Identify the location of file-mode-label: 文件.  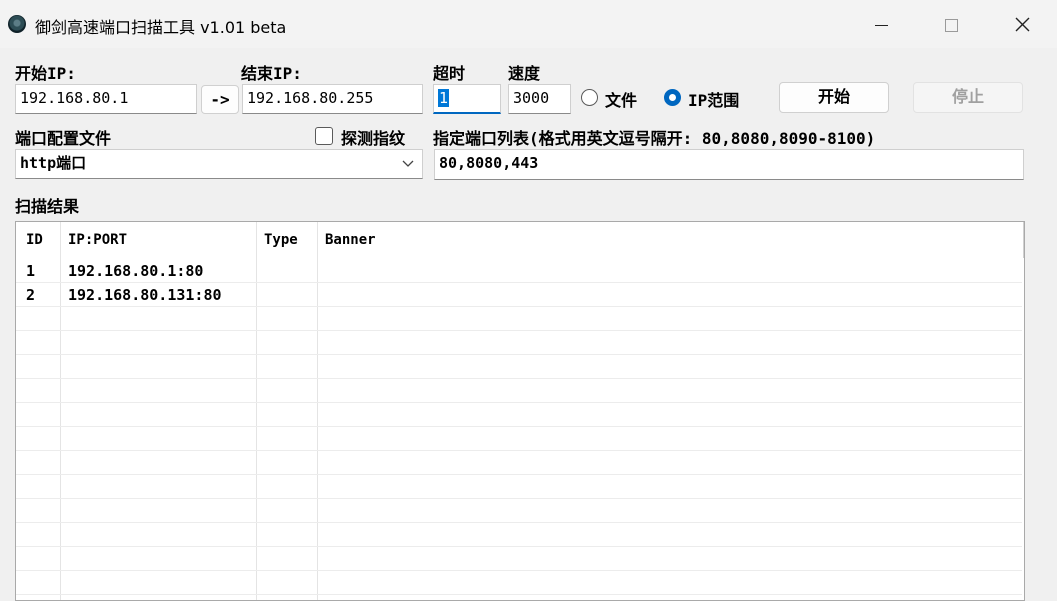
(621, 99).